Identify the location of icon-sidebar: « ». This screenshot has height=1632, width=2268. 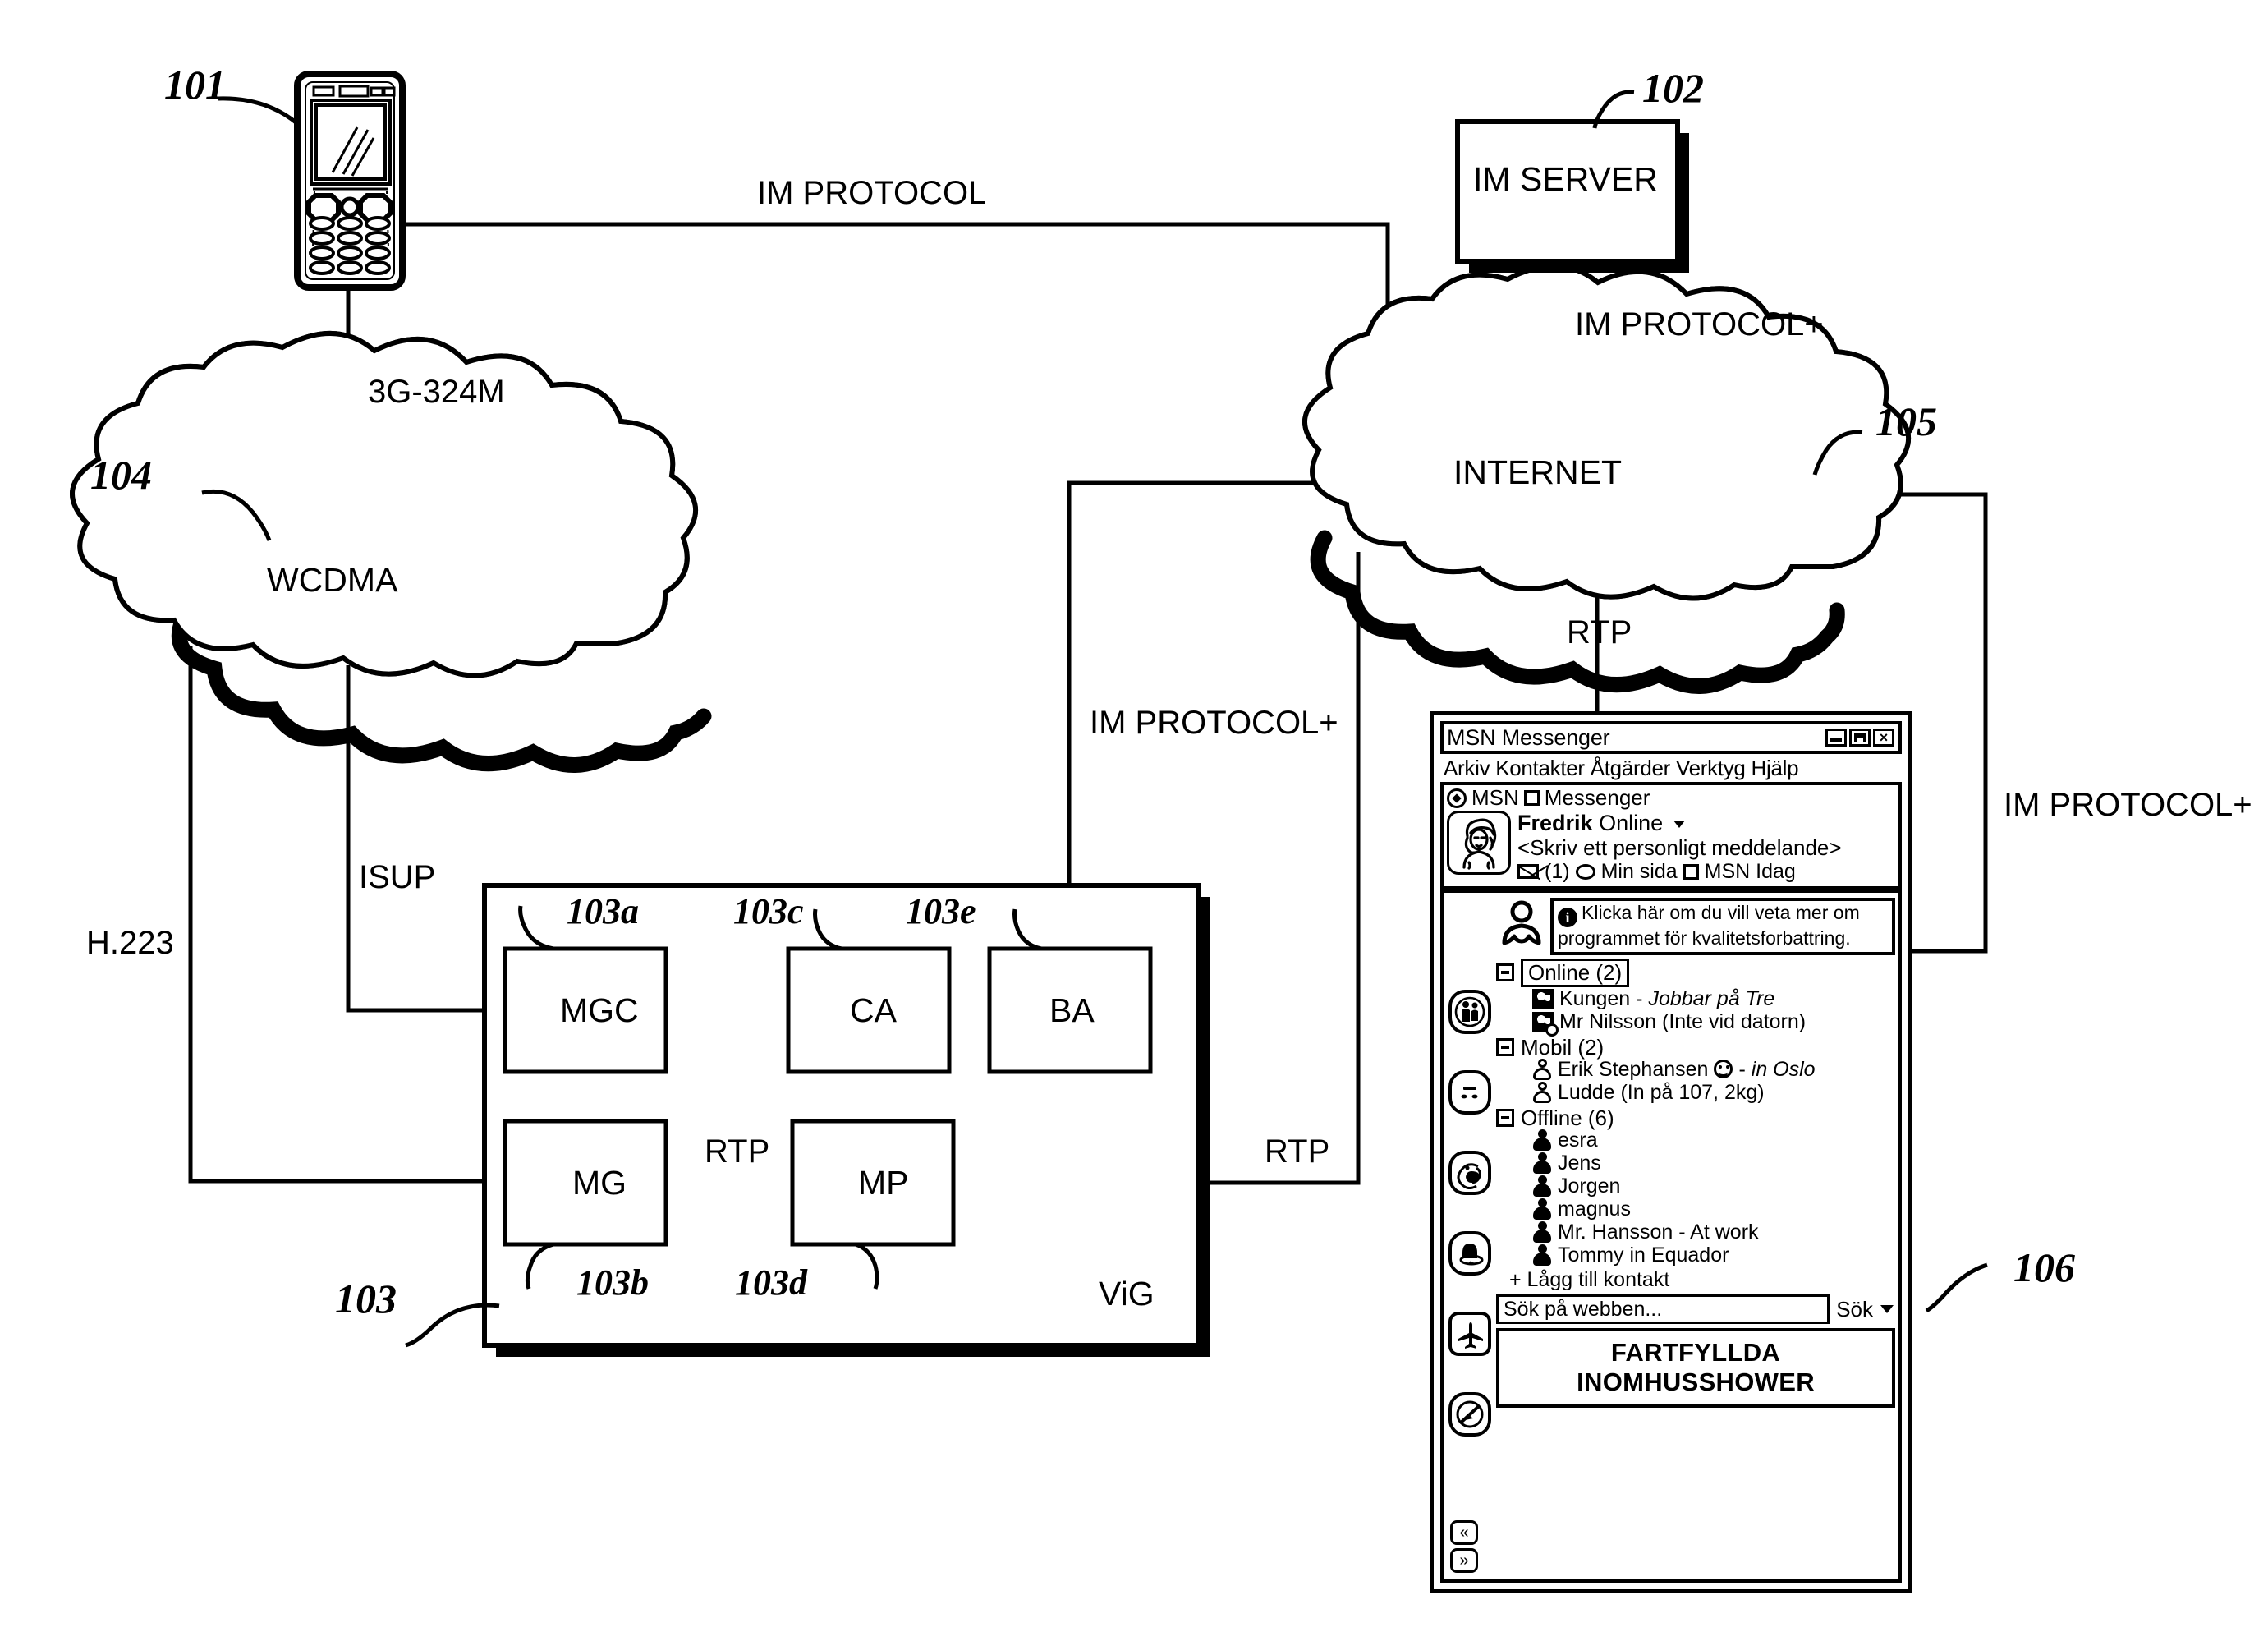
(1469, 1236).